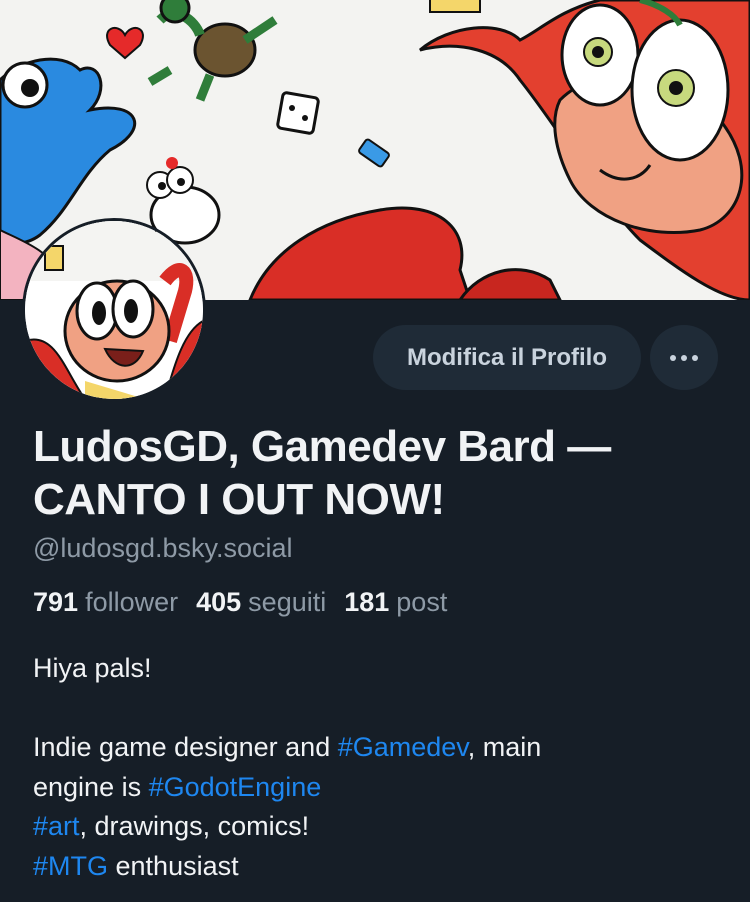  What do you see at coordinates (219, 602) in the screenshot?
I see `following-count: 405` at bounding box center [219, 602].